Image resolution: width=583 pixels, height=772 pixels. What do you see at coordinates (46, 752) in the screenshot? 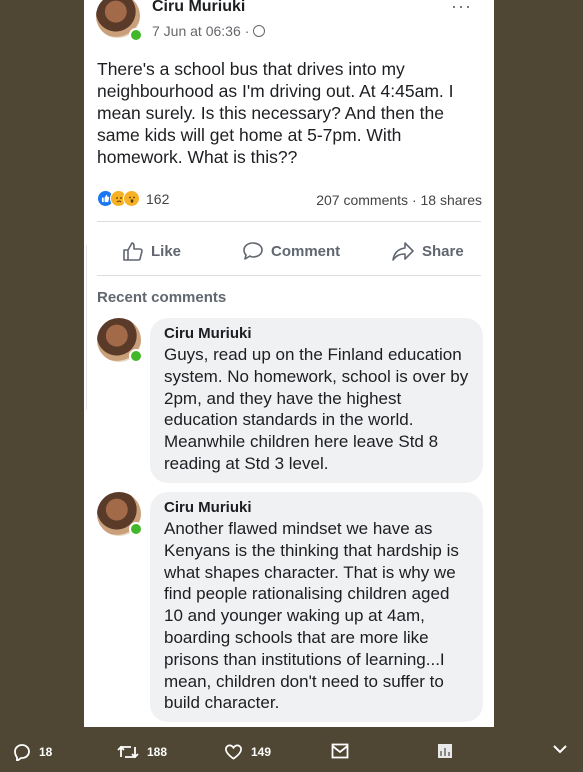
I see `reply-count: 18` at bounding box center [46, 752].